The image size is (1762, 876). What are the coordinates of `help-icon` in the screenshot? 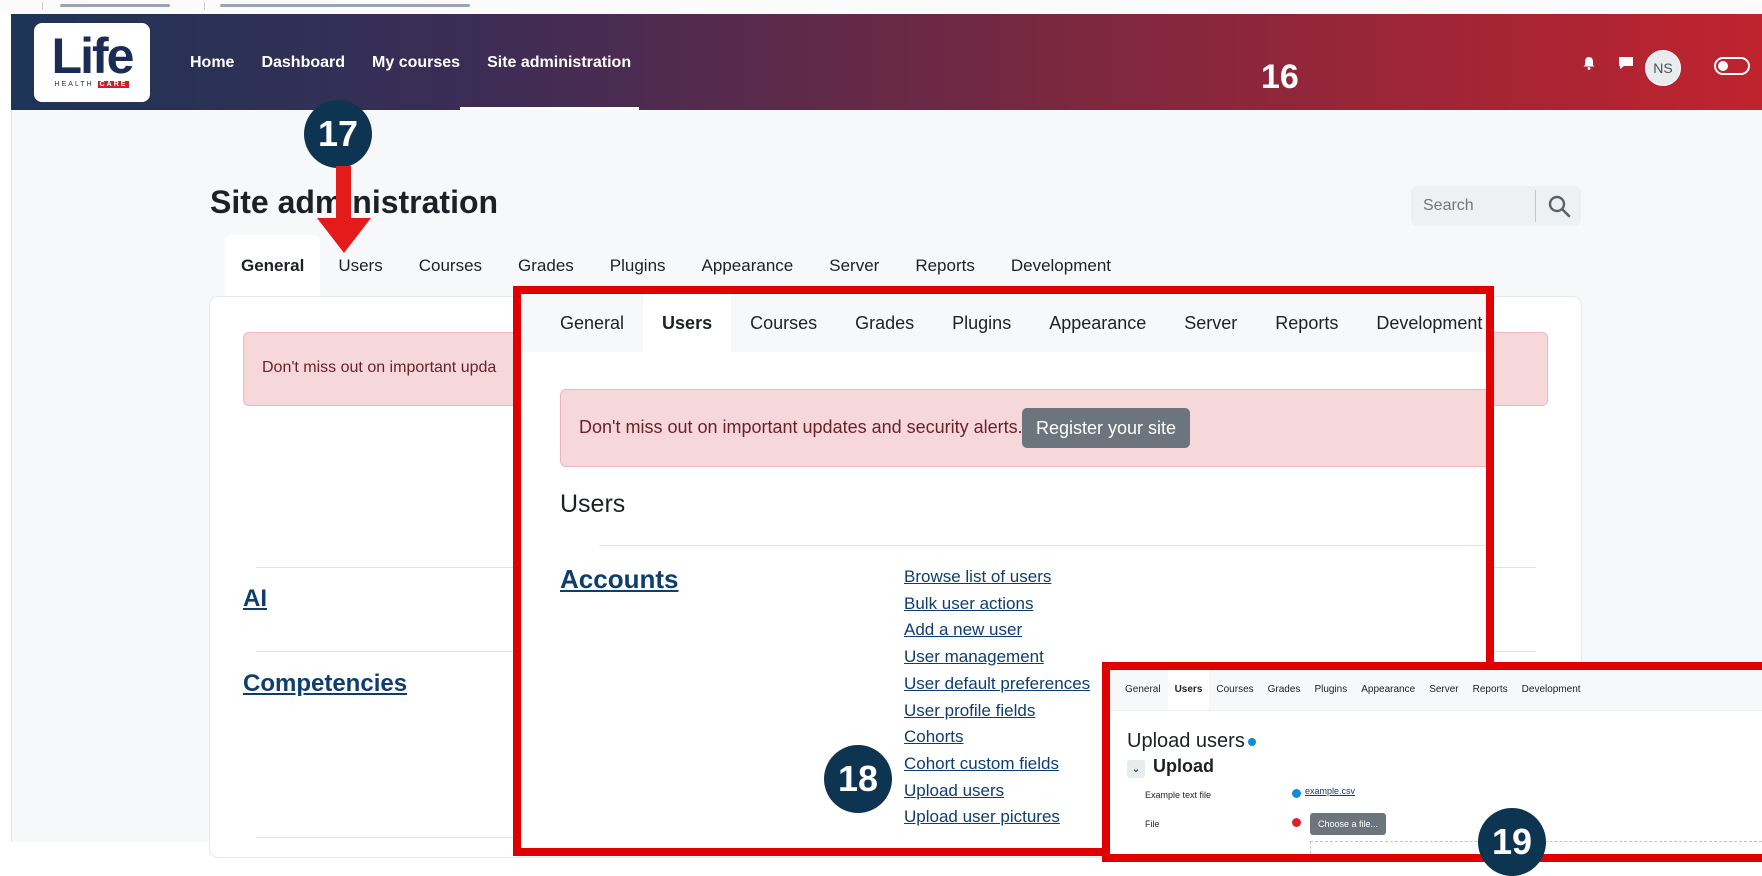 It's located at (1251, 741).